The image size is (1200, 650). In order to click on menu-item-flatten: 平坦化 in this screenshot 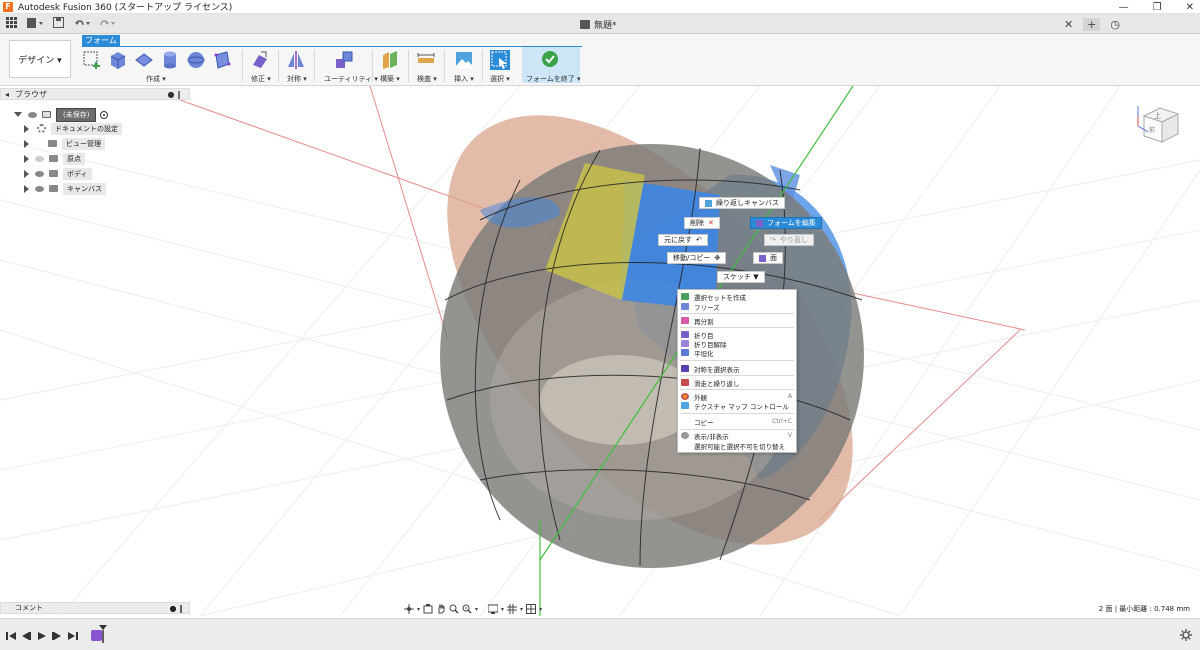, I will do `click(737, 353)`.